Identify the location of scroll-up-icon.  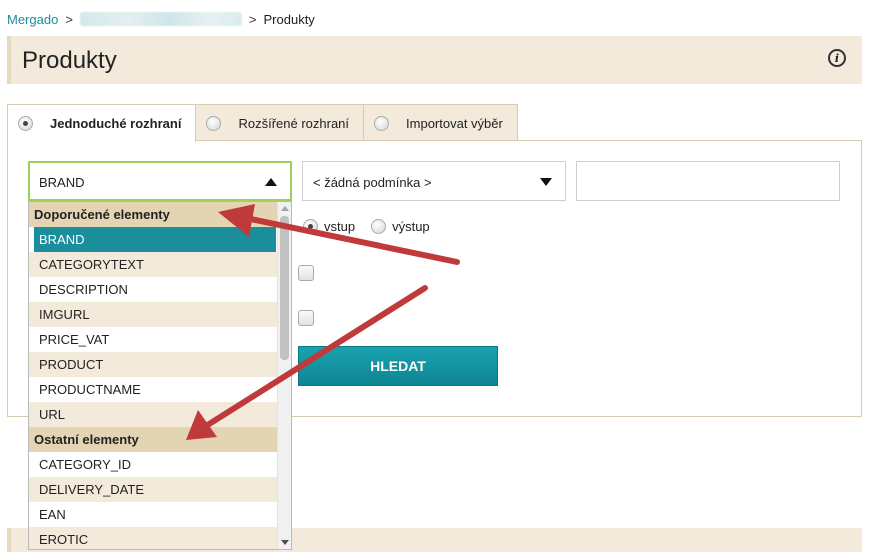
(285, 208).